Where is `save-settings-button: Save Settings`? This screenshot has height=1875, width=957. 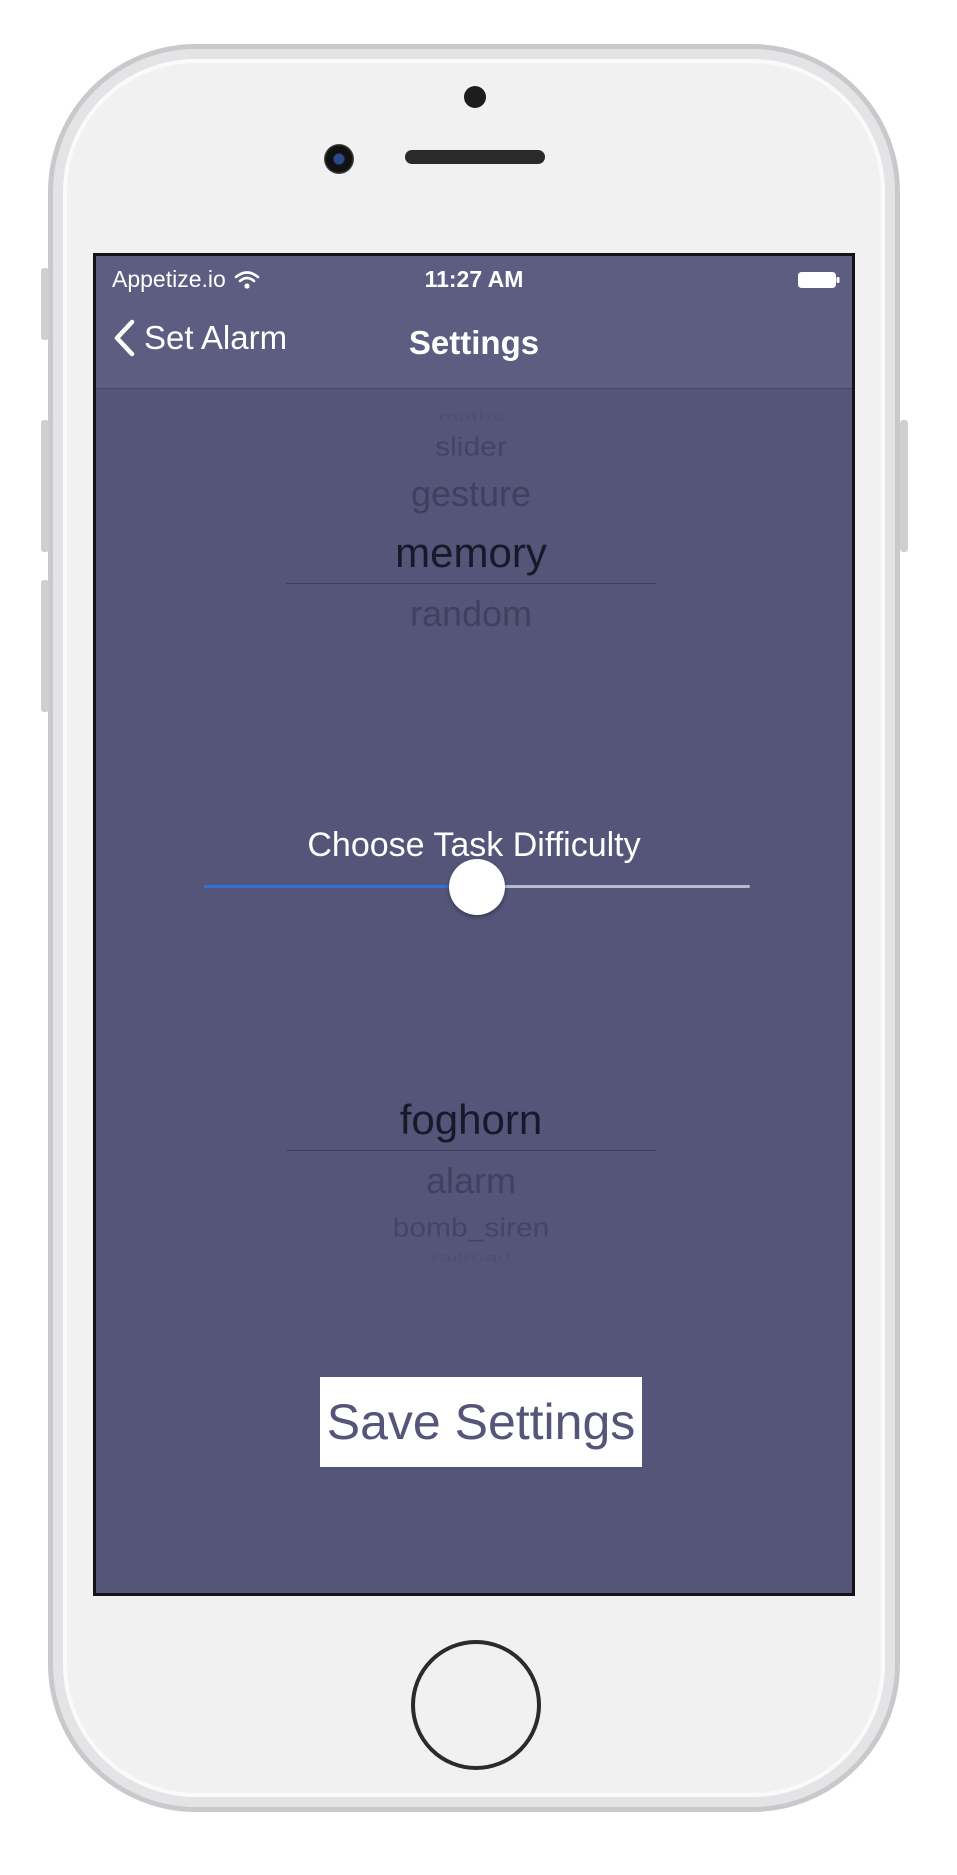 save-settings-button: Save Settings is located at coordinates (481, 1422).